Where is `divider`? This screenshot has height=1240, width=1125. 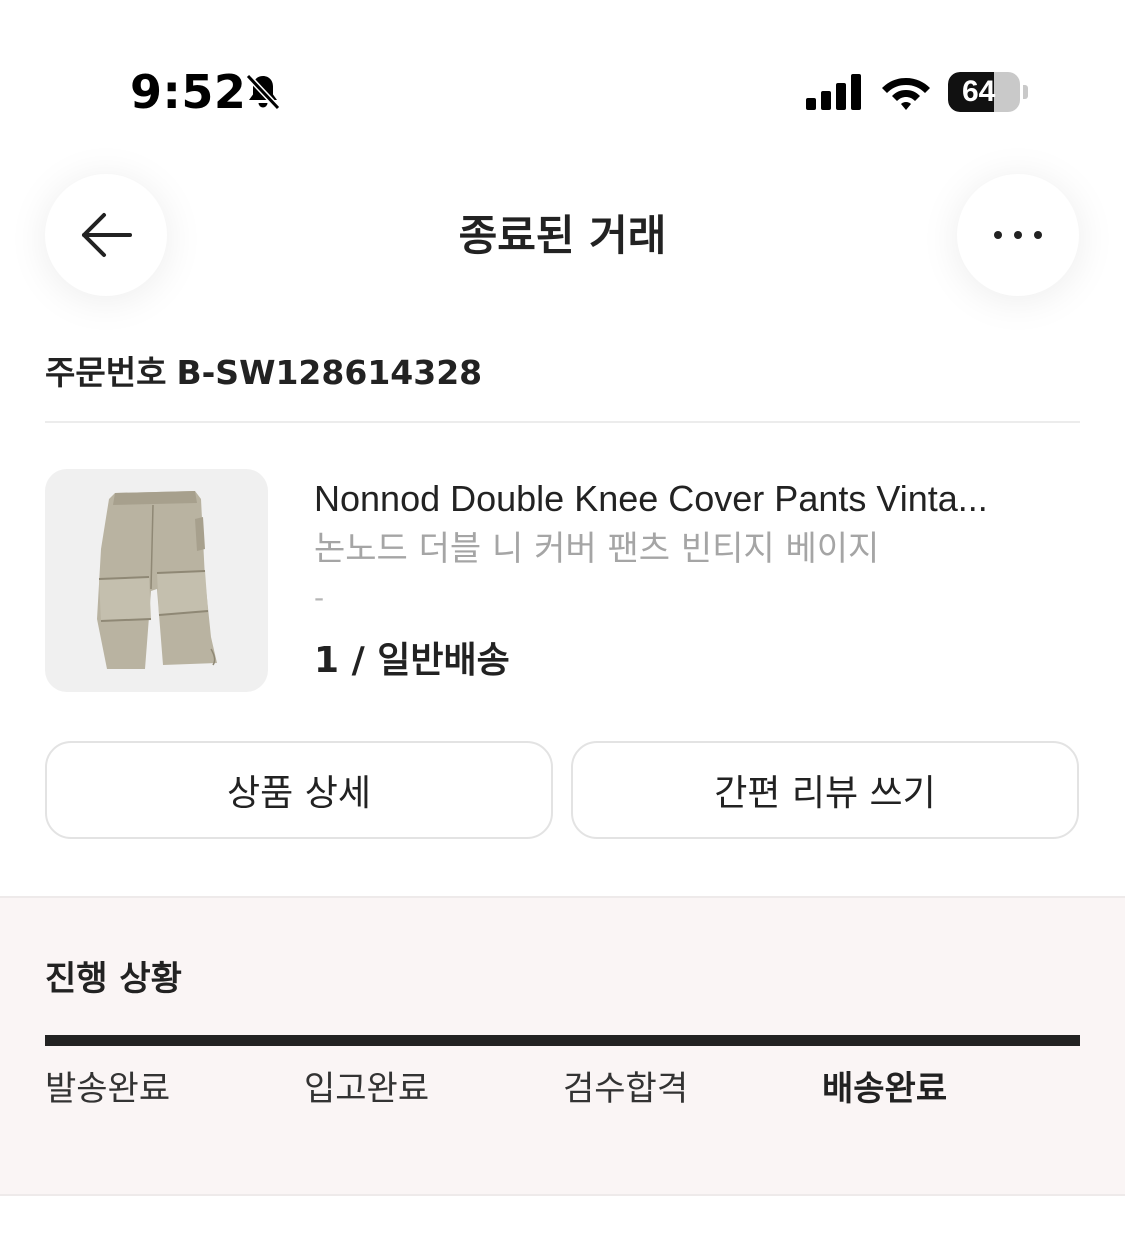 divider is located at coordinates (562, 422).